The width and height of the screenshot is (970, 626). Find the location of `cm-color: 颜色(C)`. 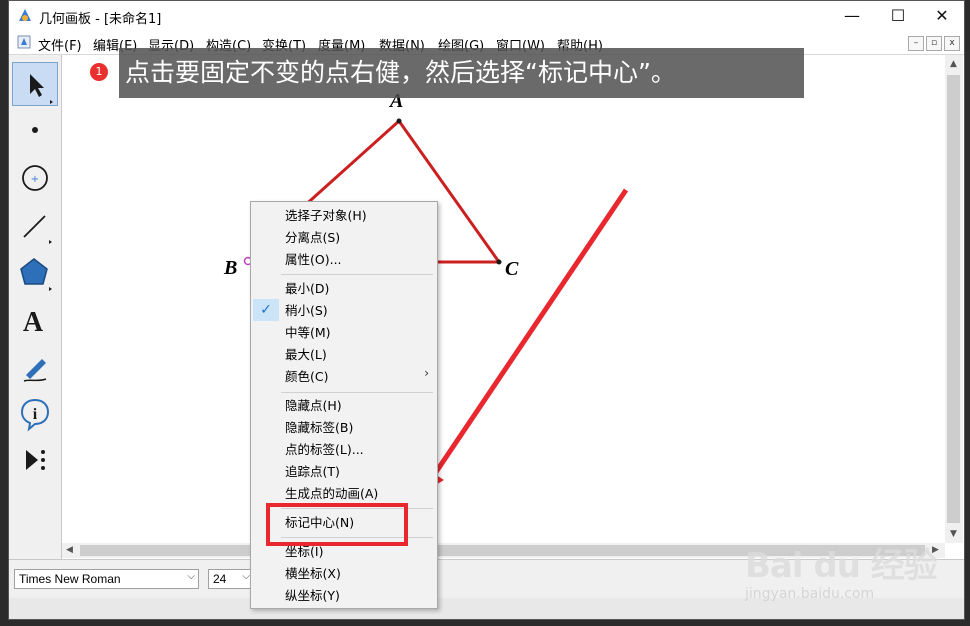

cm-color: 颜色(C) is located at coordinates (306, 377).